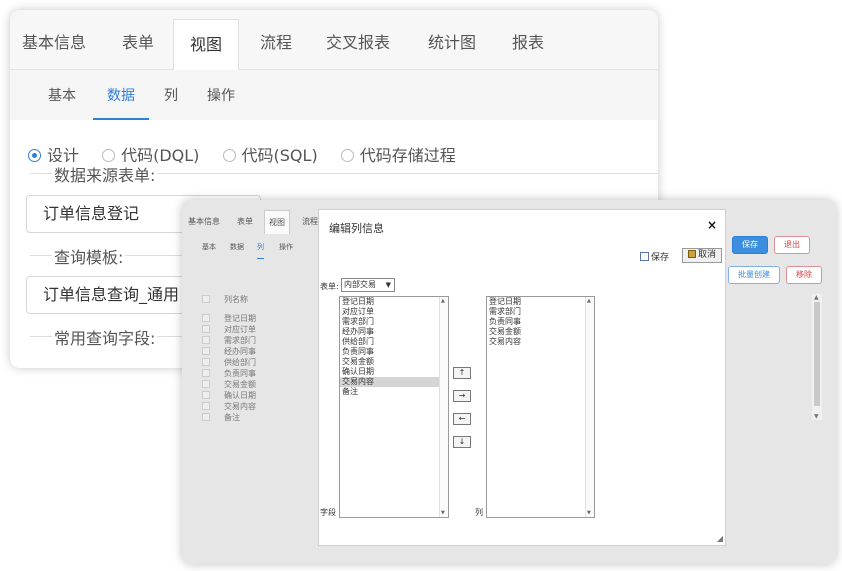  Describe the element at coordinates (540, 407) in the screenshot. I see `selected-columns-listbox: 登记日期 需求部门 负责同事 交易金额 交易内容 ▲ ▼` at that location.